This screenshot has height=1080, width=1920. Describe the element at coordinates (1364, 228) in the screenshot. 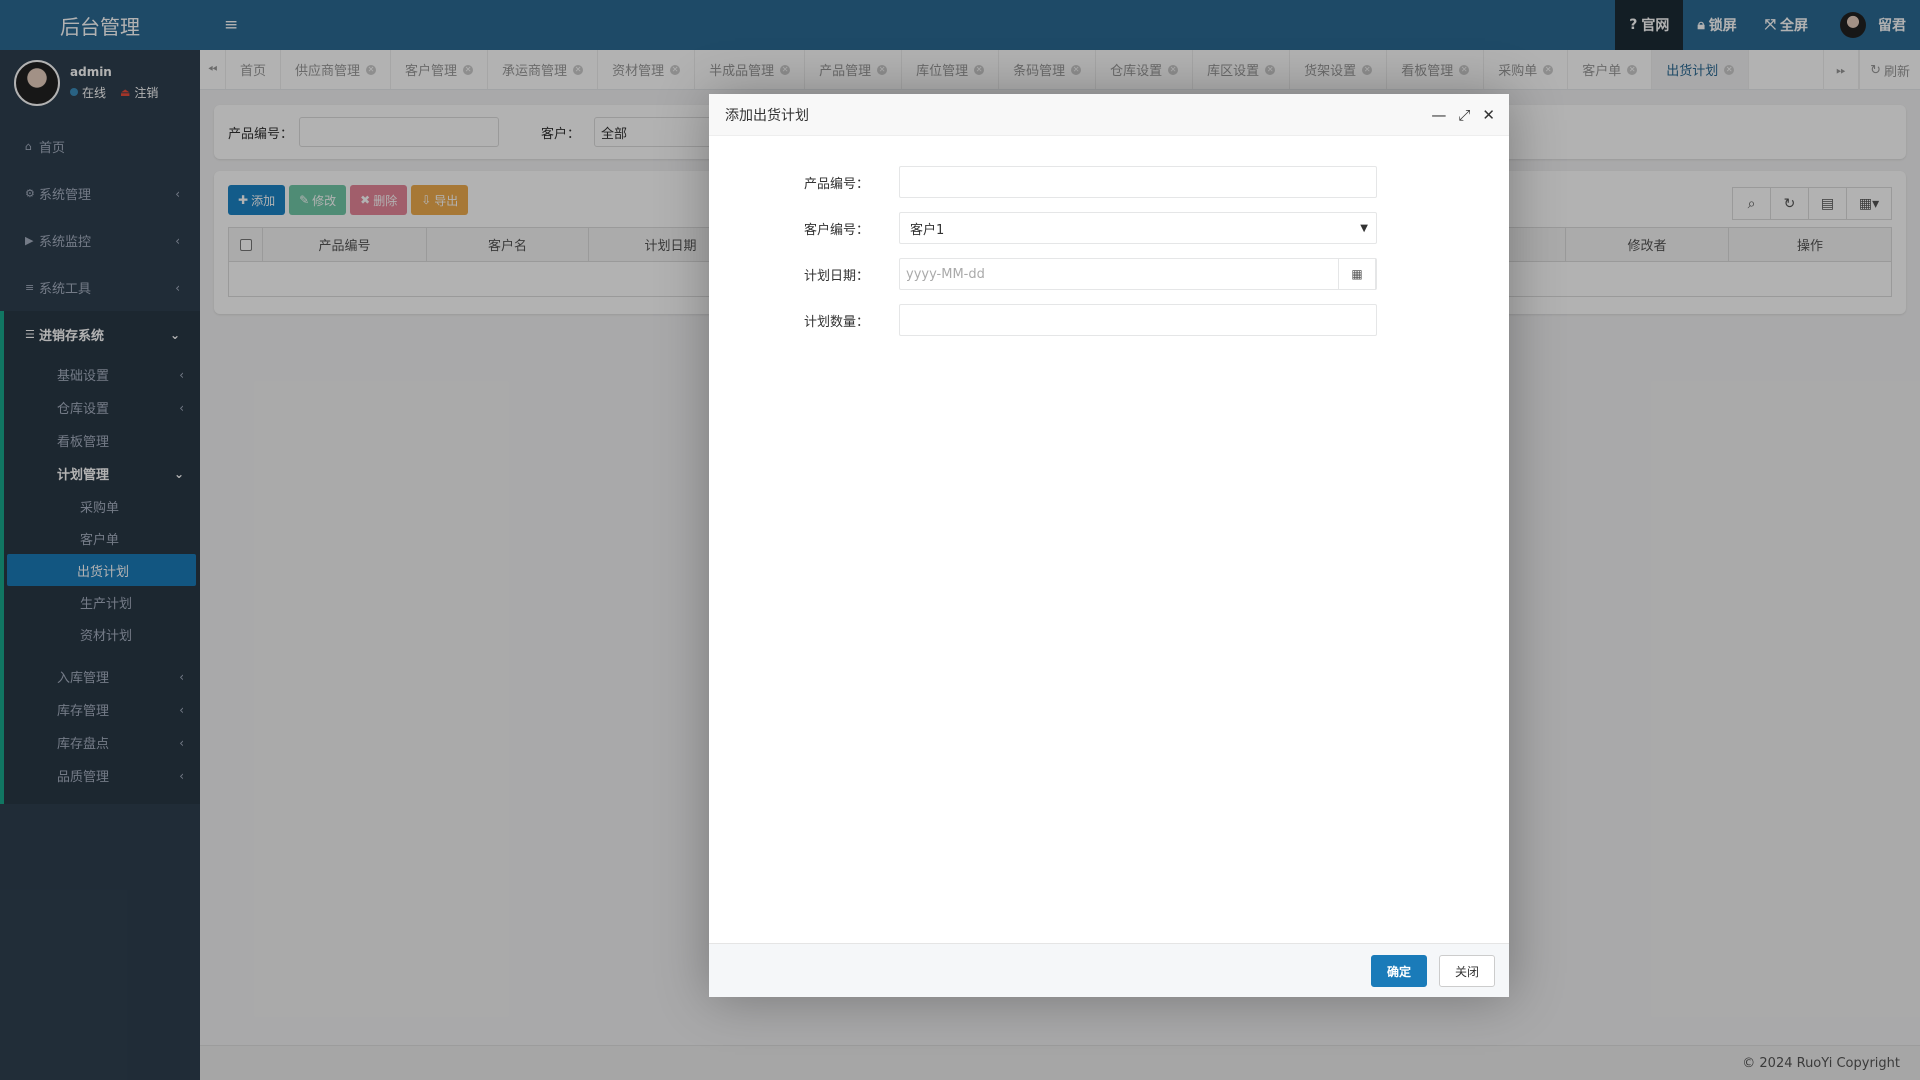

I see `chevron-down-icon: ▼` at that location.